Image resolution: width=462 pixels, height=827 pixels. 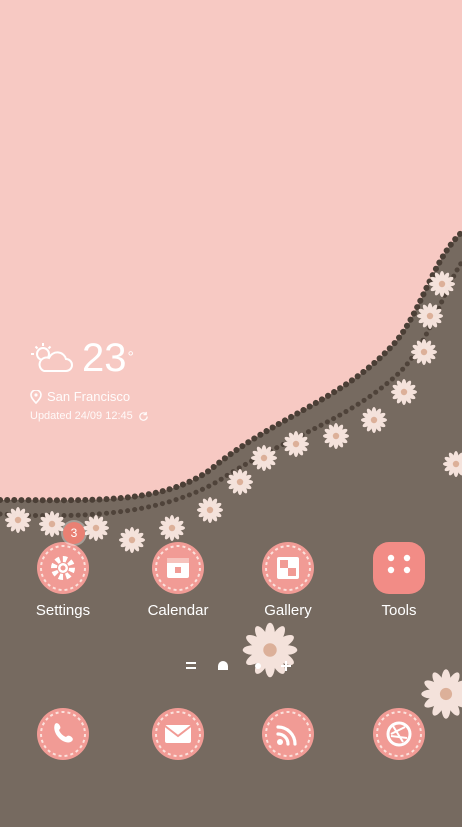 I want to click on dock-phone, so click(x=63, y=734).